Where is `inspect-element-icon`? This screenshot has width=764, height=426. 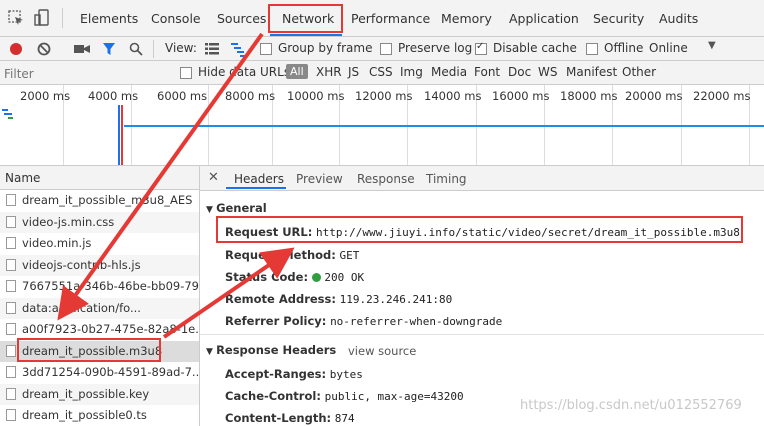
inspect-element-icon is located at coordinates (16, 18).